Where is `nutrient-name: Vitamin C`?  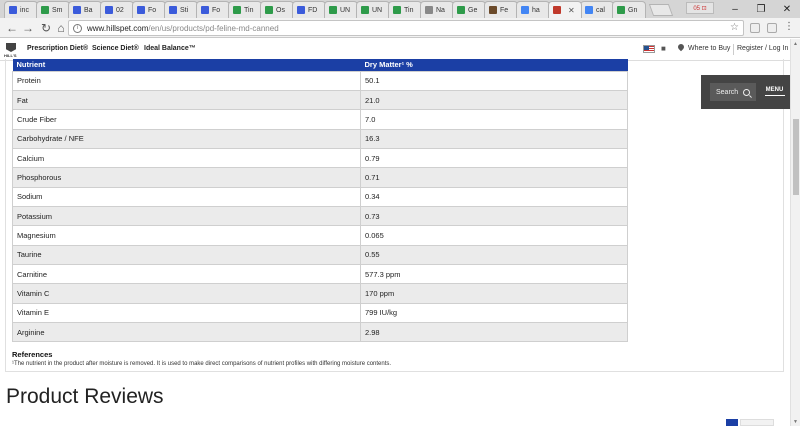 nutrient-name: Vitamin C is located at coordinates (186, 293).